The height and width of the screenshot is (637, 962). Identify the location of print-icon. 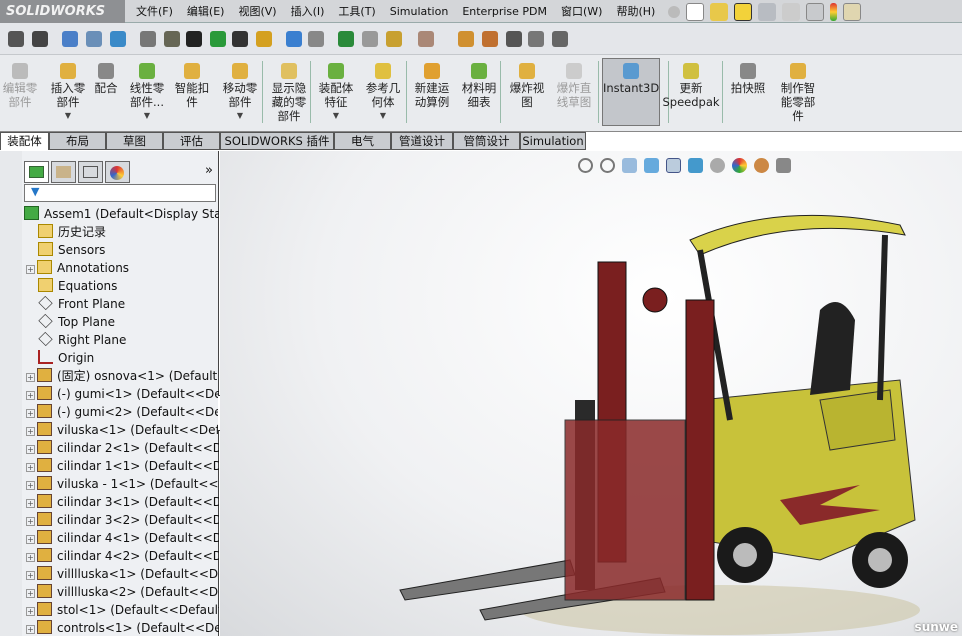
(767, 11).